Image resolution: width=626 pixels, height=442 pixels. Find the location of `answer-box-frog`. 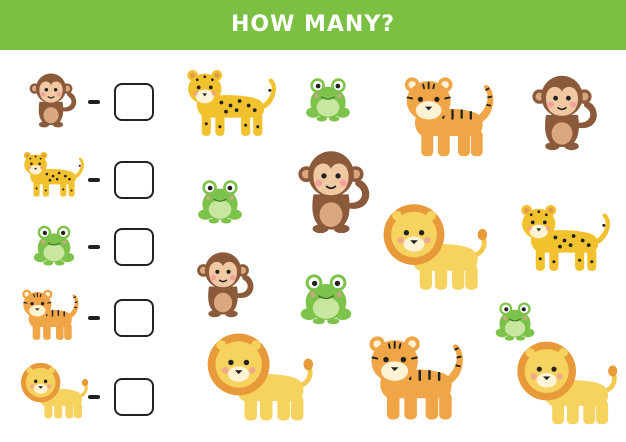

answer-box-frog is located at coordinates (134, 247).